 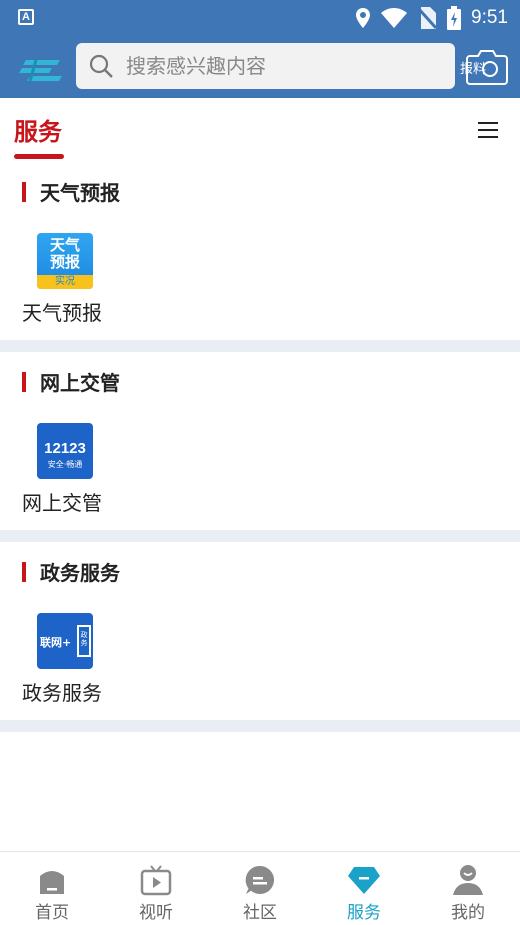 I want to click on app-header: 搜索感兴趣内容 报料, so click(x=260, y=67).